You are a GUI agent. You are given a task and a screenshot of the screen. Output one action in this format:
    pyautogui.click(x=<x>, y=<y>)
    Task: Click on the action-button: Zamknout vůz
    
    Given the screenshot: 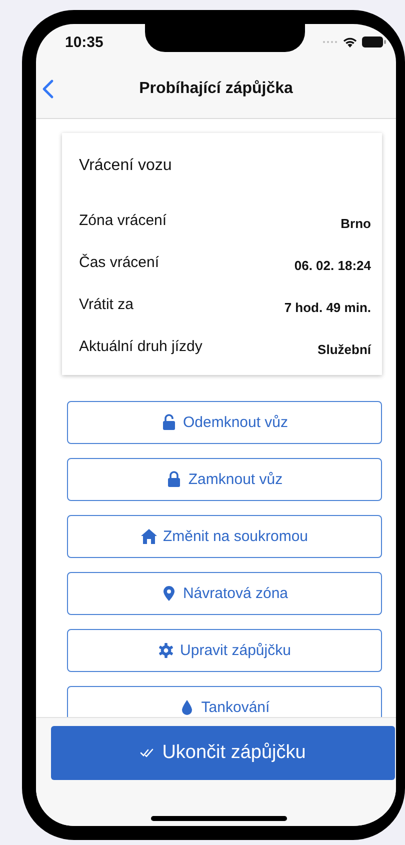 What is the action you would take?
    pyautogui.click(x=224, y=479)
    